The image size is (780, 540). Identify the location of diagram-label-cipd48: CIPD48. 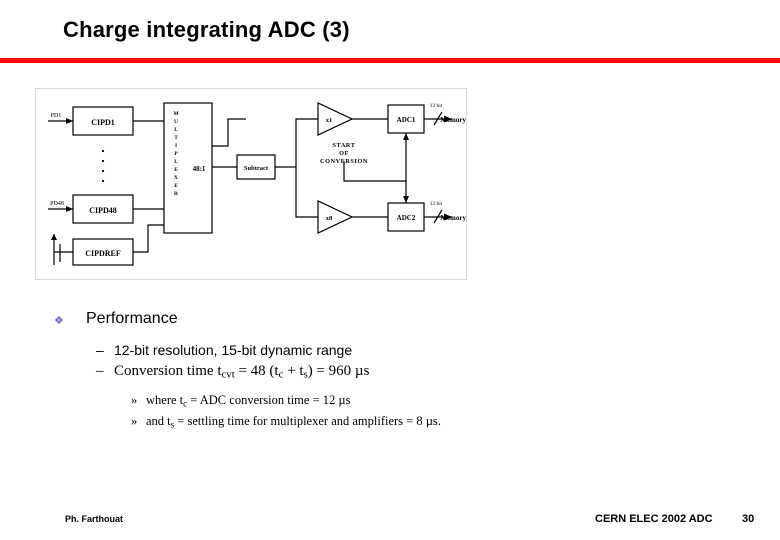
(103, 210).